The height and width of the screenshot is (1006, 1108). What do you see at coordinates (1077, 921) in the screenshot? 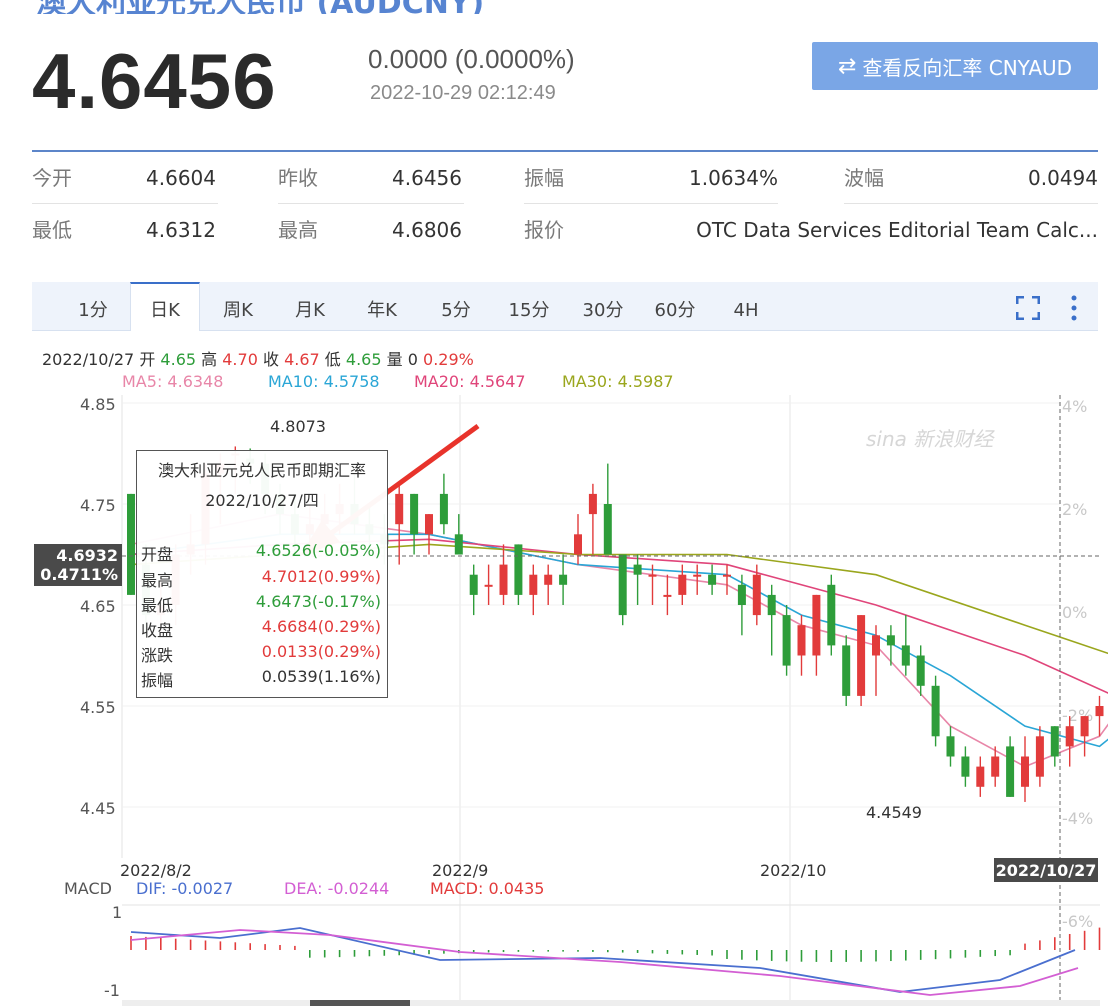
I see `right-tick-label: -6%` at bounding box center [1077, 921].